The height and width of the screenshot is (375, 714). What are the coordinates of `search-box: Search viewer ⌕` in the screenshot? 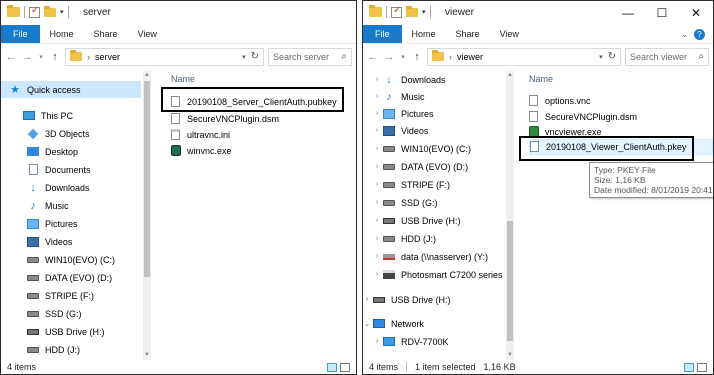 It's located at (667, 56).